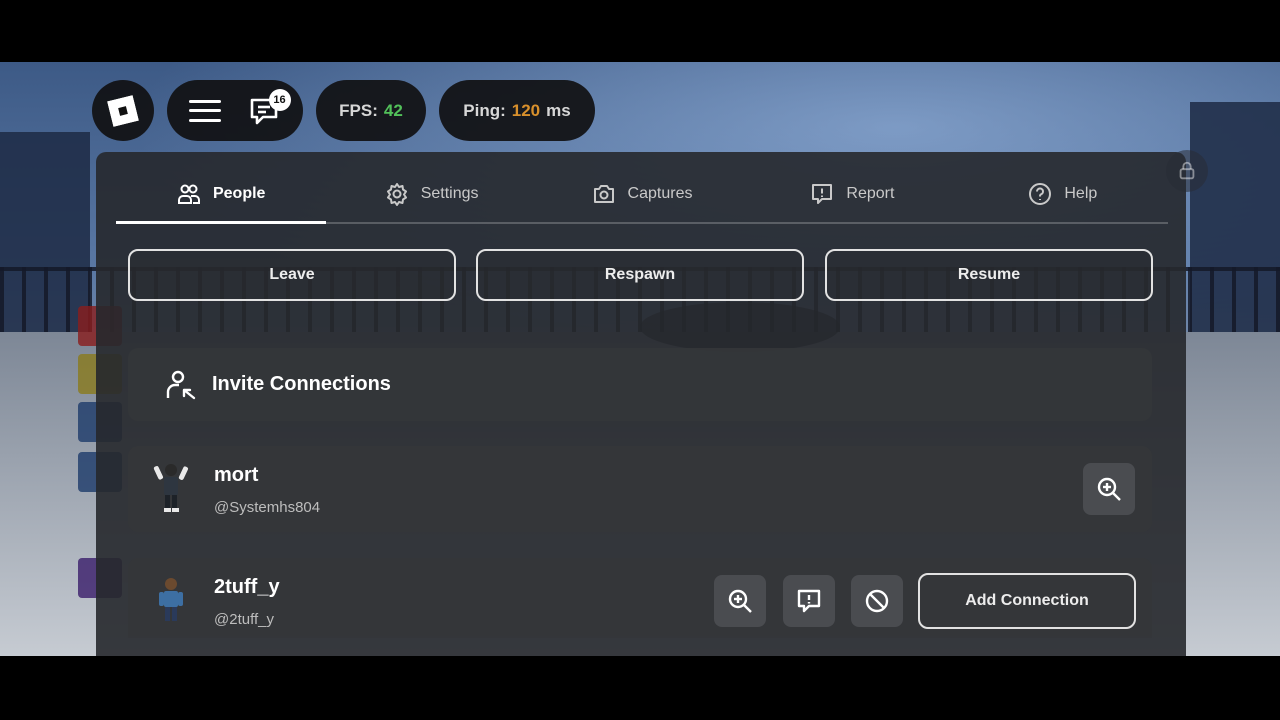 The image size is (1280, 720). Describe the element at coordinates (1063, 194) in the screenshot. I see `tab-help: Help` at that location.